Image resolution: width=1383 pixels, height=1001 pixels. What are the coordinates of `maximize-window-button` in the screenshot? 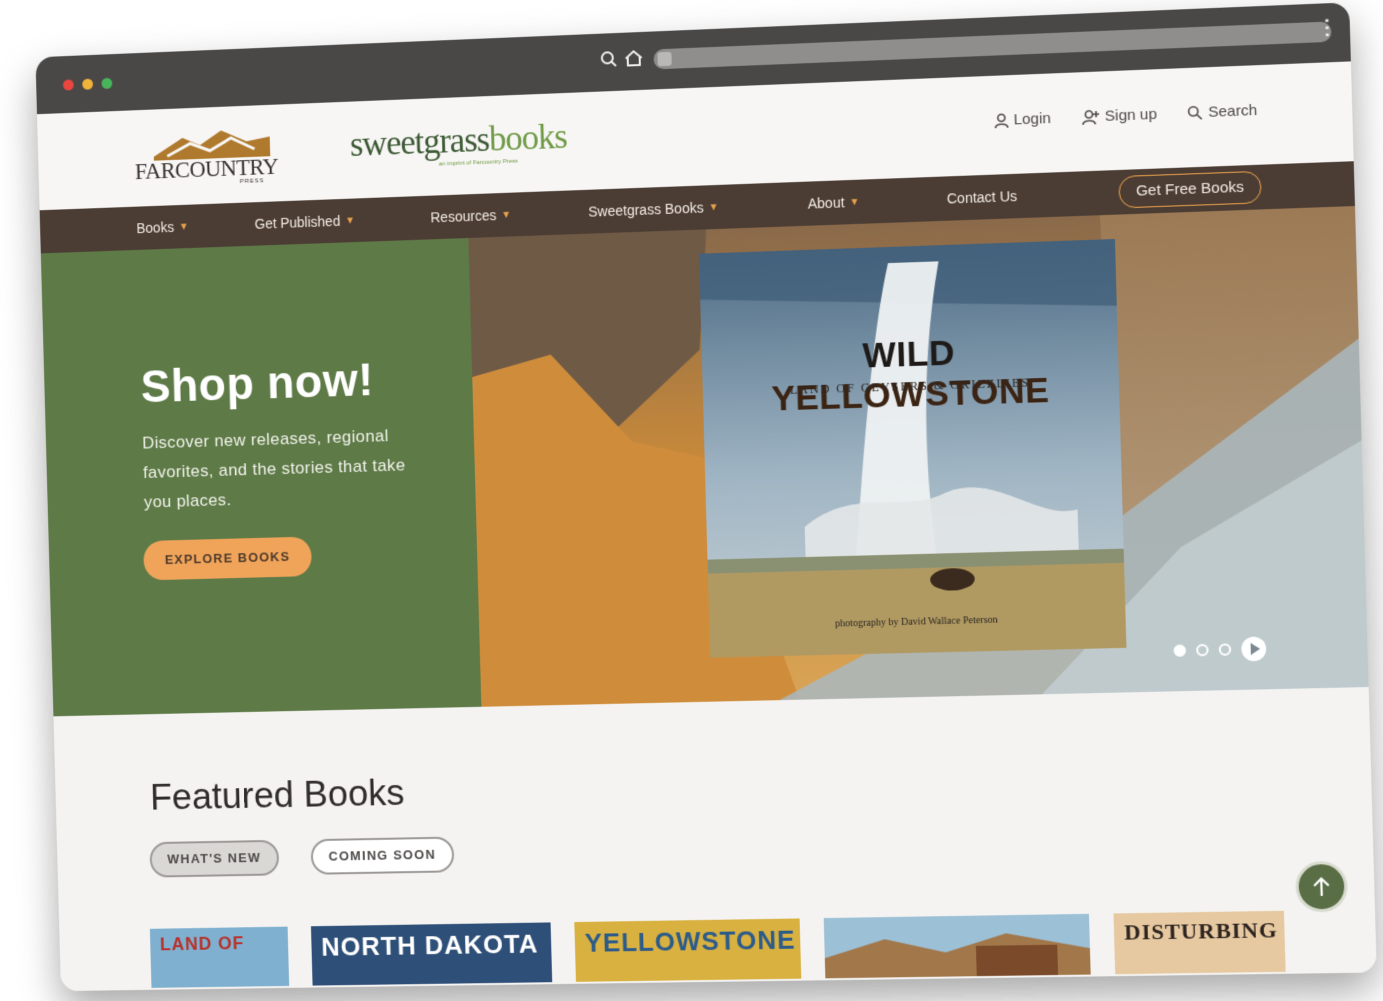 It's located at (107, 83).